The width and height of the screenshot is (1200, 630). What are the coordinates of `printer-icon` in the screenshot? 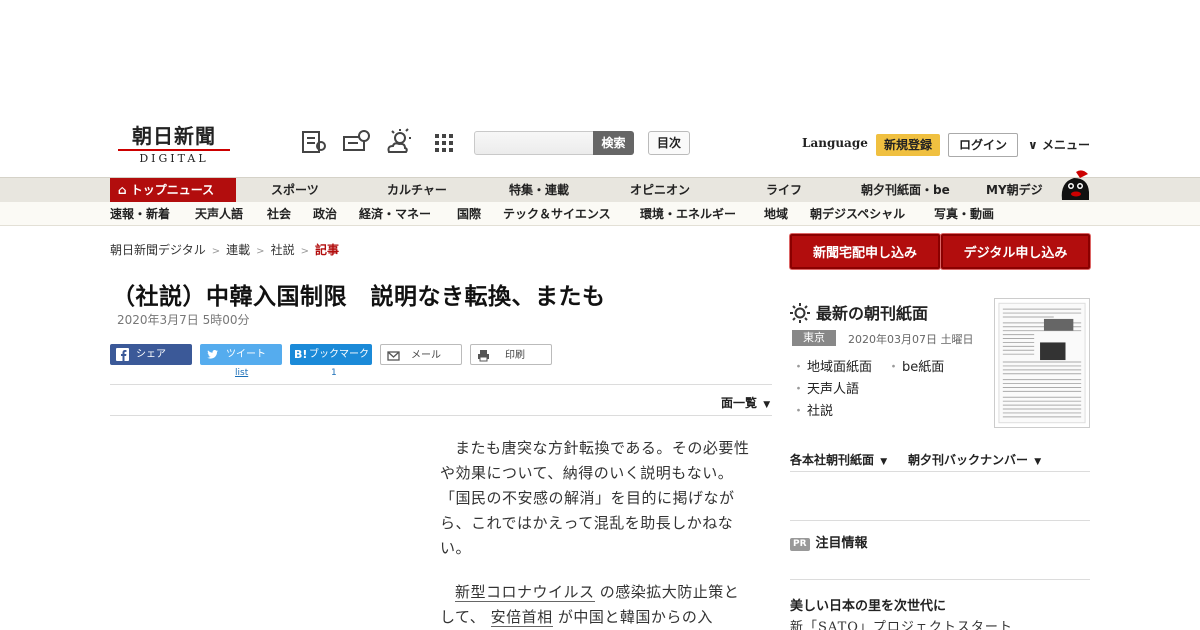 It's located at (483, 356).